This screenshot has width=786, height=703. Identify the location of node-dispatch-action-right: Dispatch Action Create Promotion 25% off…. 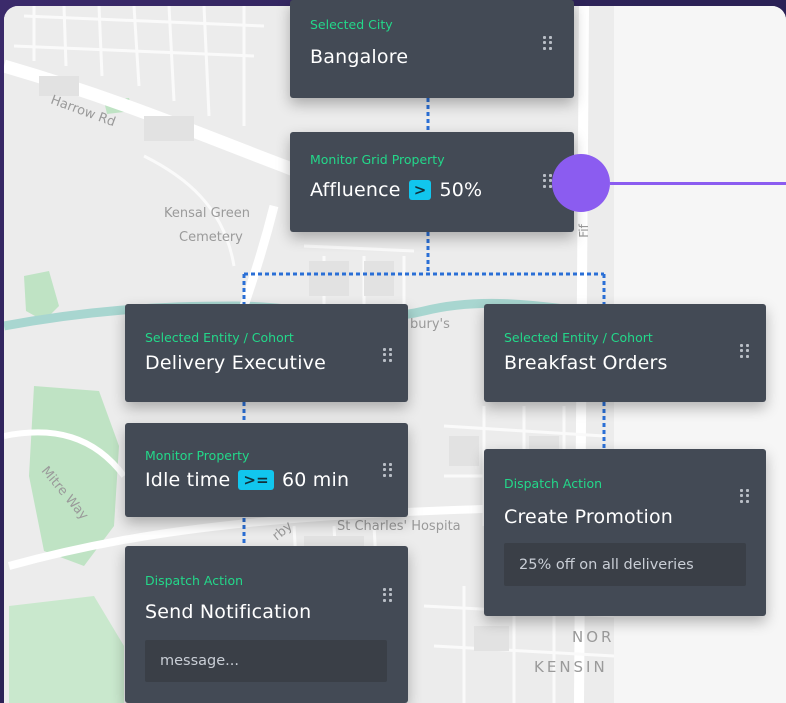
(625, 532).